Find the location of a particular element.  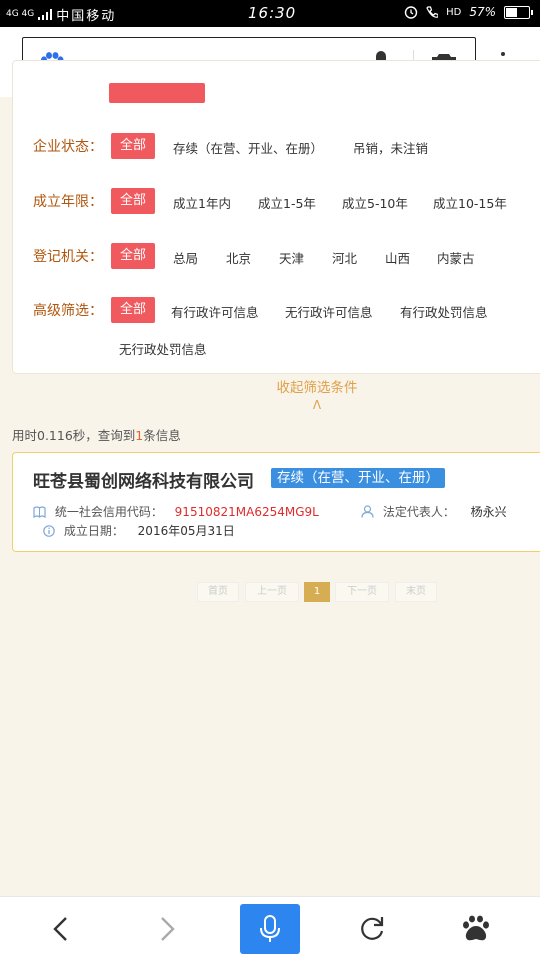

filter-option: 总局 is located at coordinates (185, 257).